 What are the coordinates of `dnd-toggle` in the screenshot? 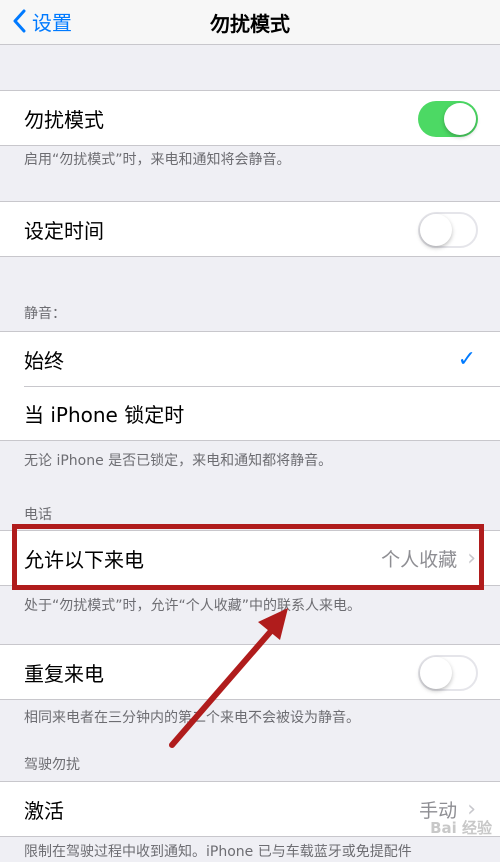 It's located at (448, 119).